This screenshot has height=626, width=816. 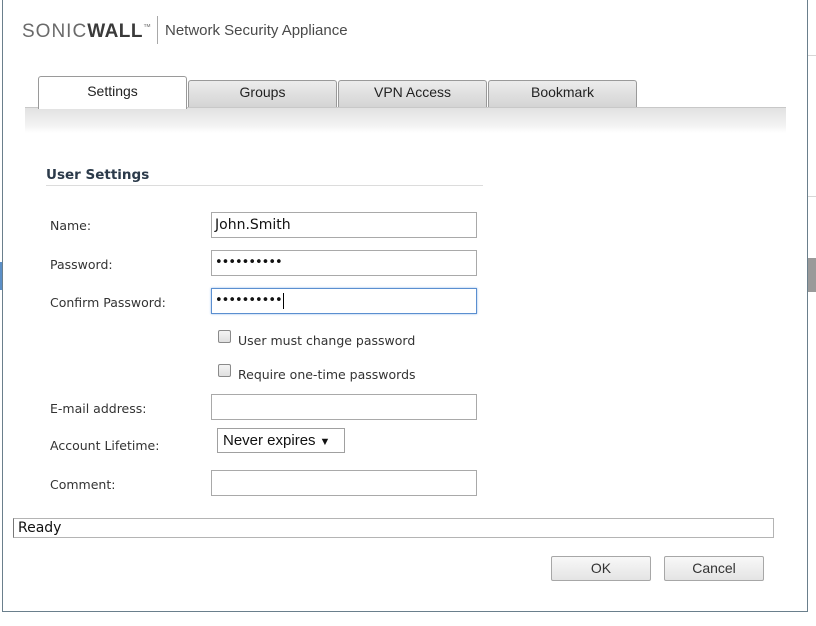 What do you see at coordinates (256, 30) in the screenshot?
I see `product-name: Network Security Appliance` at bounding box center [256, 30].